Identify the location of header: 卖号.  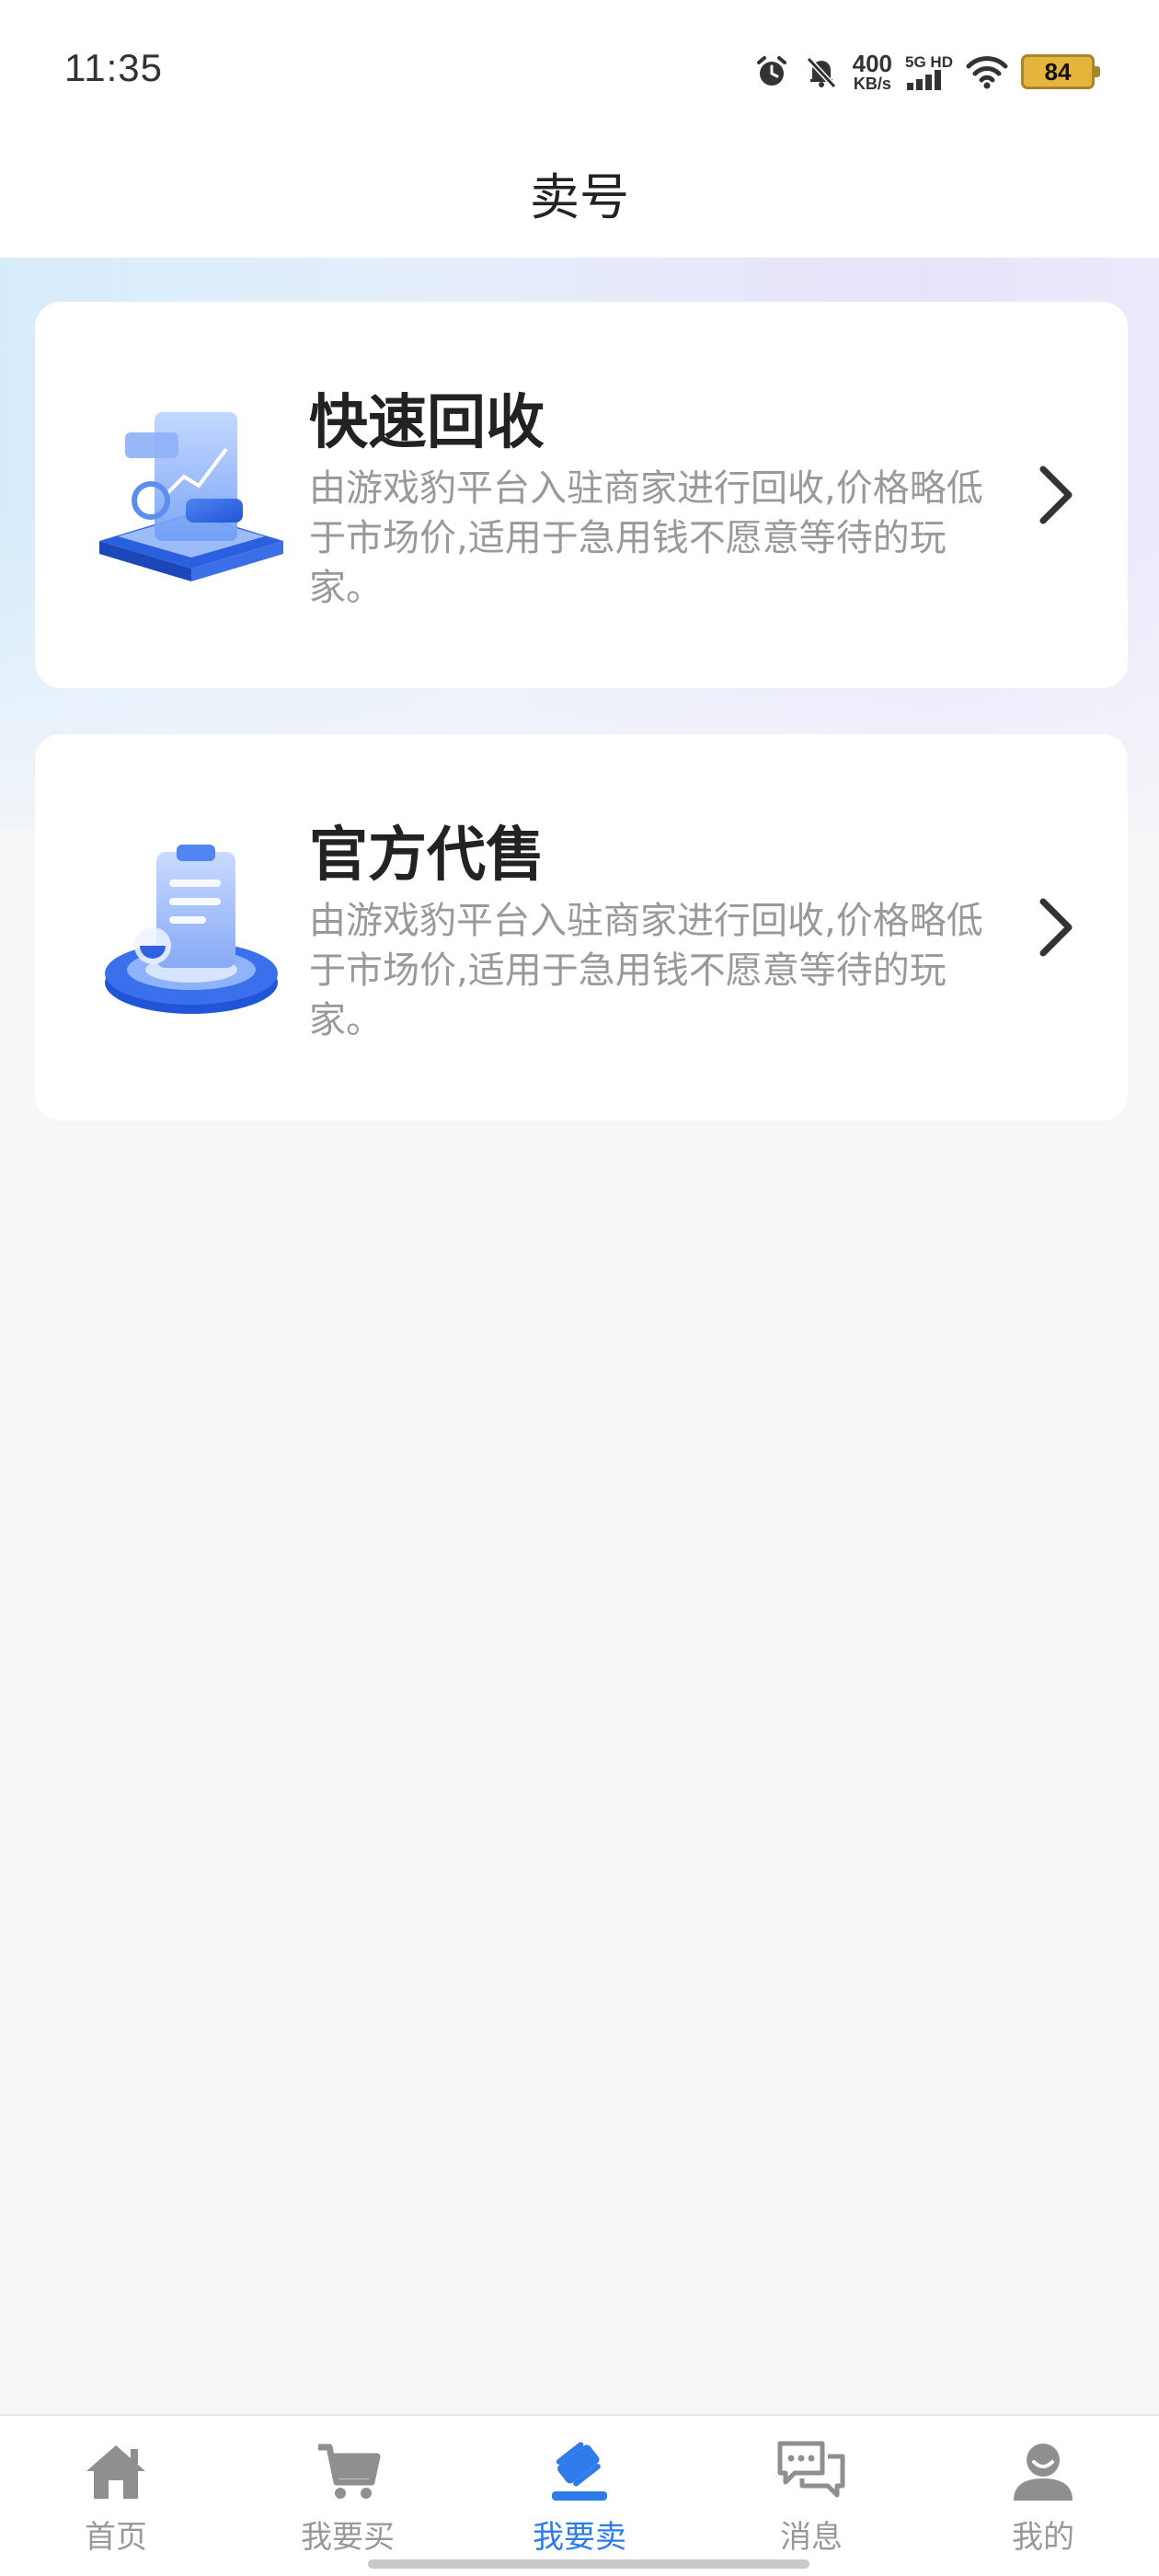
(579, 198).